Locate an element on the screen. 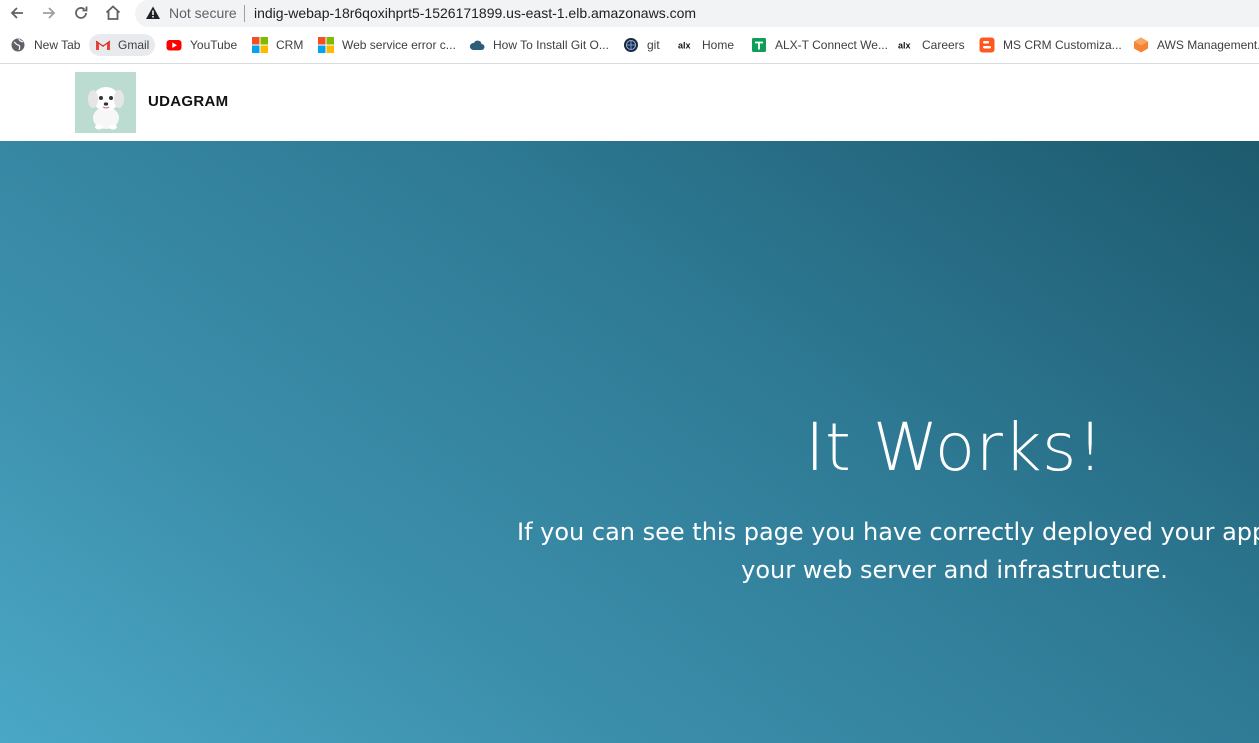 The height and width of the screenshot is (743, 1259). dog-logo is located at coordinates (105, 102).